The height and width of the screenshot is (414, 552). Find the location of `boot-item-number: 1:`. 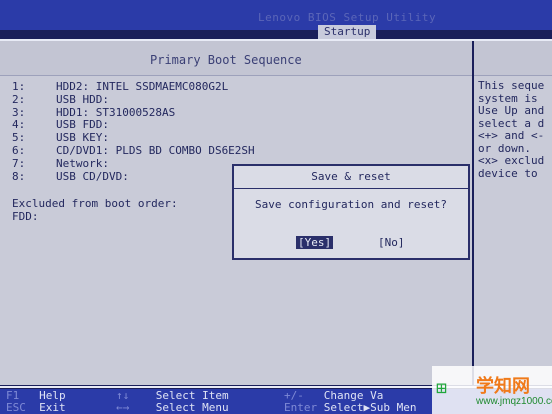

boot-item-number: 1: is located at coordinates (19, 86).